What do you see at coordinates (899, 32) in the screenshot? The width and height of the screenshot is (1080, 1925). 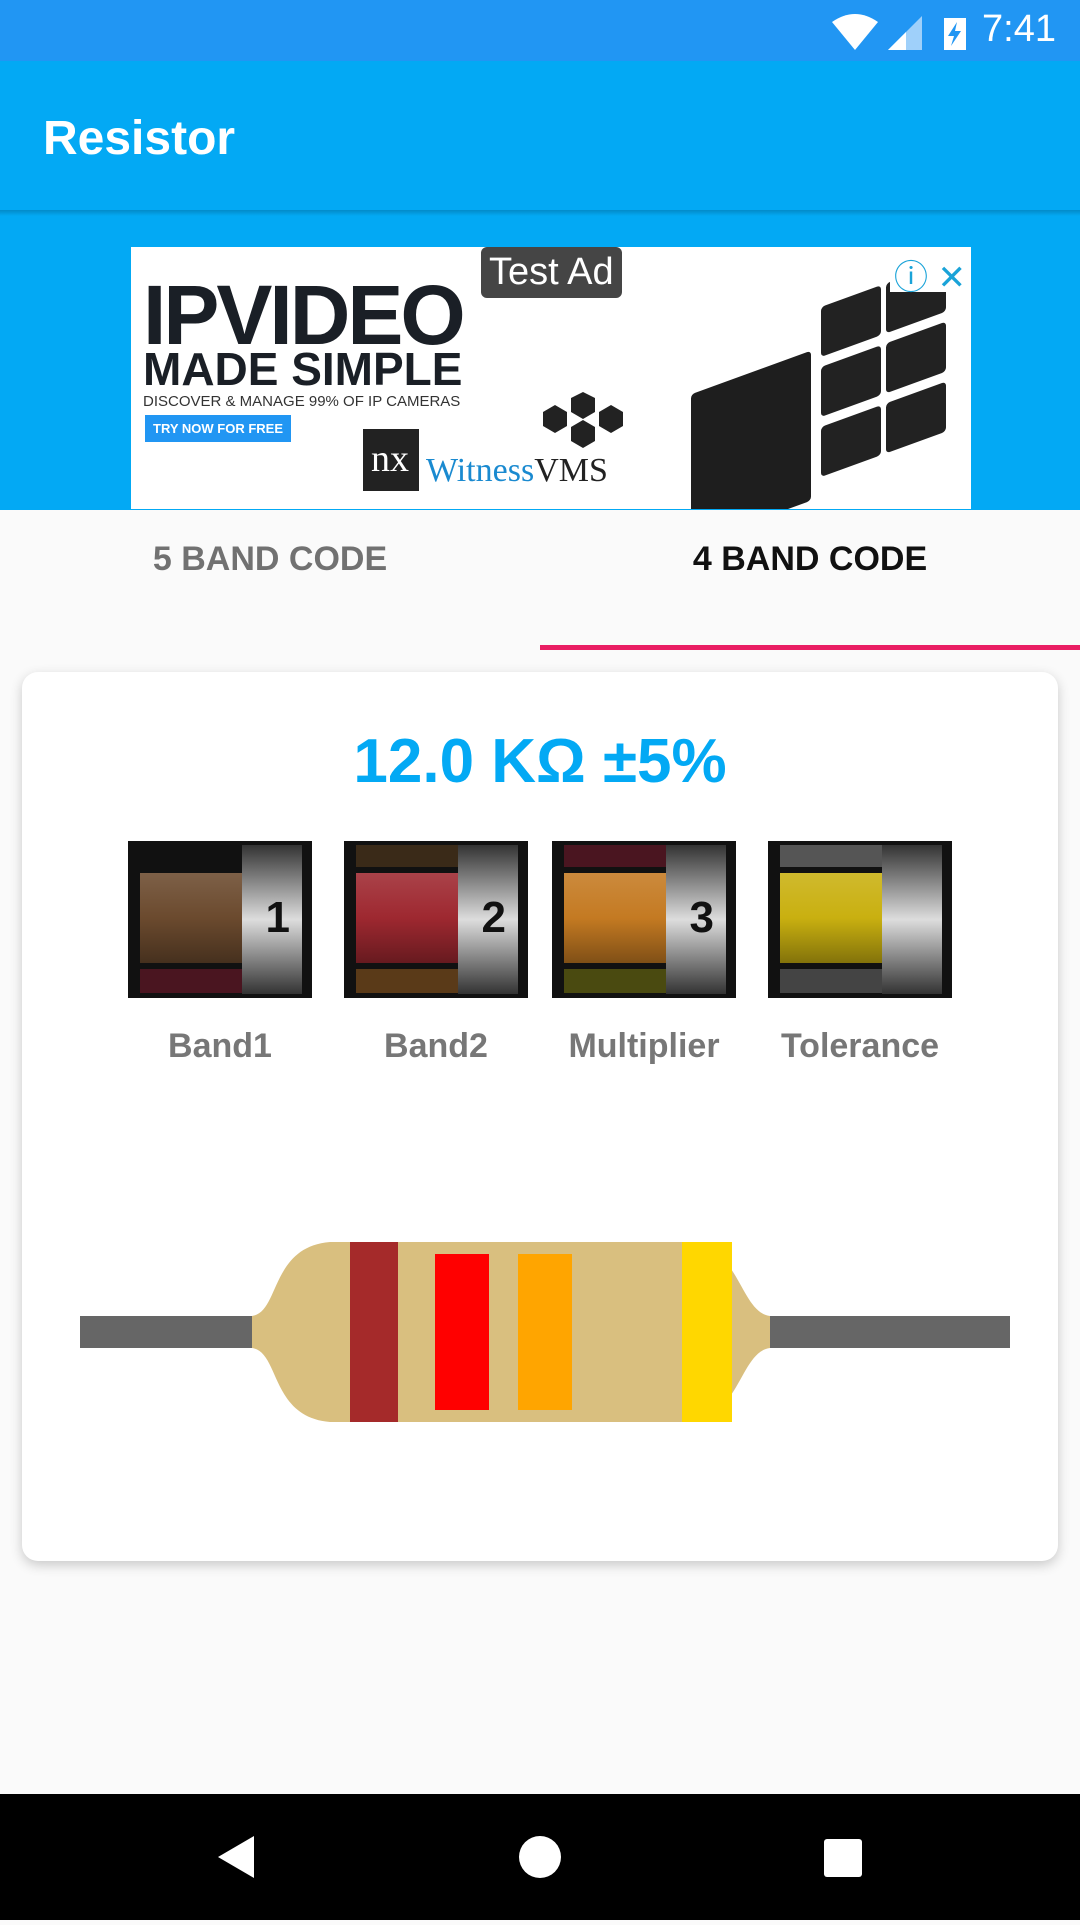 I see `status-icons` at bounding box center [899, 32].